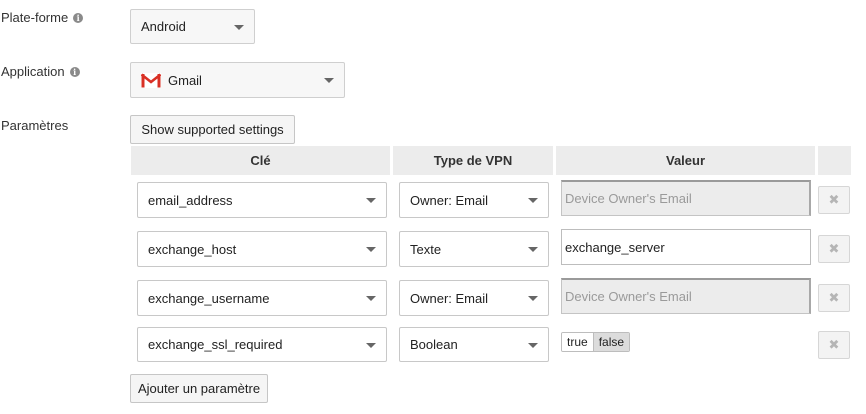 Image resolution: width=866 pixels, height=414 pixels. Describe the element at coordinates (35, 125) in the screenshot. I see `parameters-label: Paramètres` at that location.